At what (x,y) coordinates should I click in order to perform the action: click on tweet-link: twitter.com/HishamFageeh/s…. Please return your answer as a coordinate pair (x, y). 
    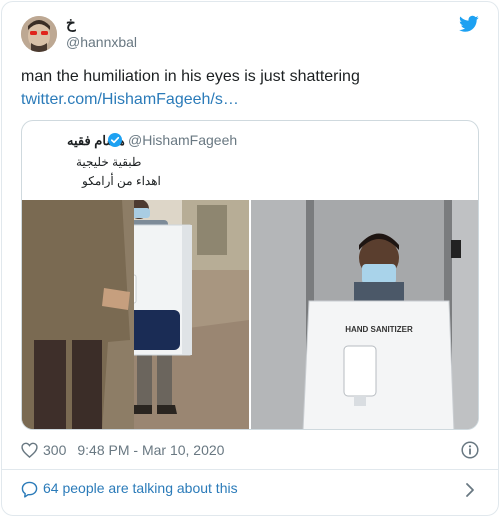
    Looking at the image, I should click on (130, 99).